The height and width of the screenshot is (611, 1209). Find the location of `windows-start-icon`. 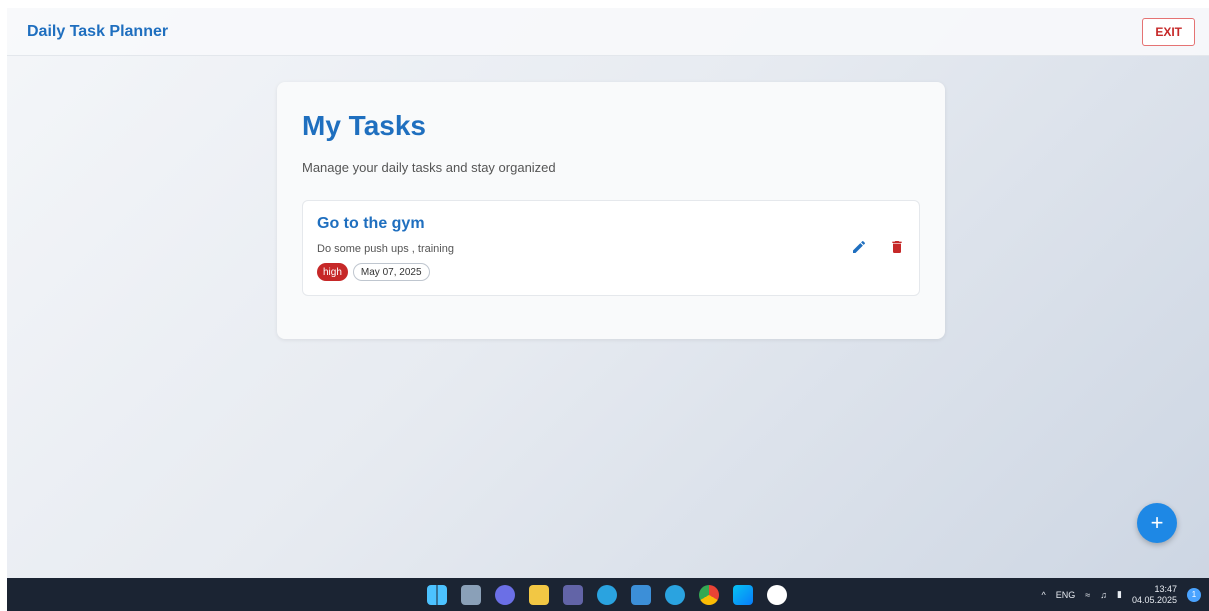

windows-start-icon is located at coordinates (437, 595).